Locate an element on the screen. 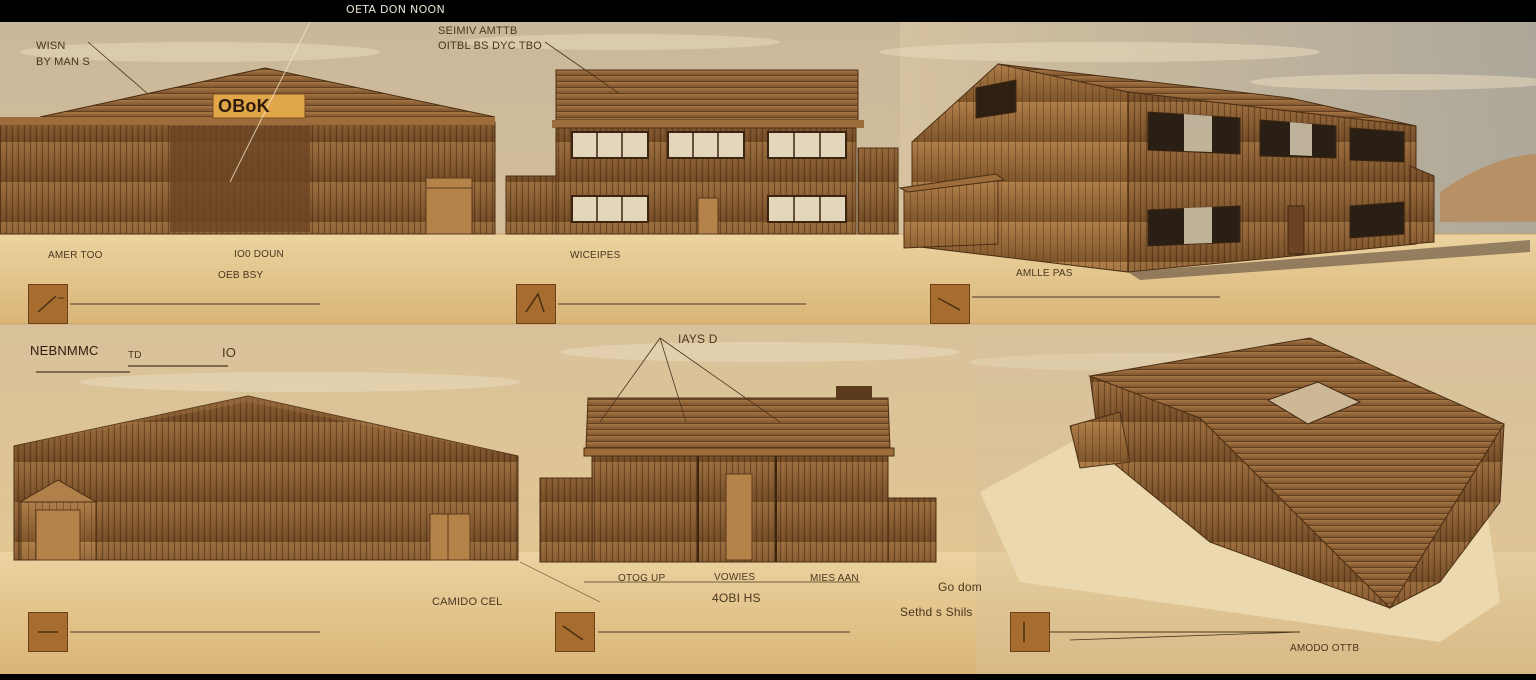 The image size is (1536, 680). label-bc-2: OTOG UP is located at coordinates (642, 578).